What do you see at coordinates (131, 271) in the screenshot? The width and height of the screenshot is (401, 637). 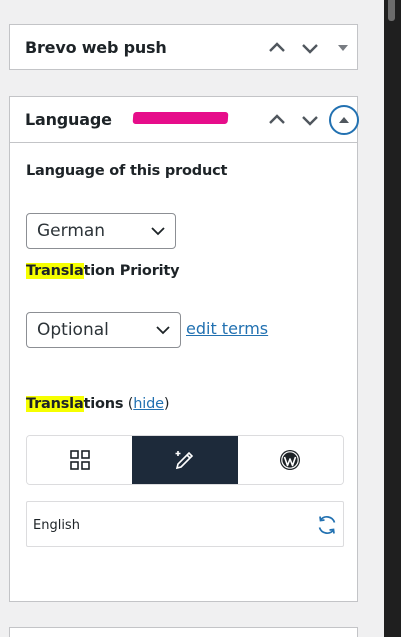 I see `label-text: tion Priority` at bounding box center [131, 271].